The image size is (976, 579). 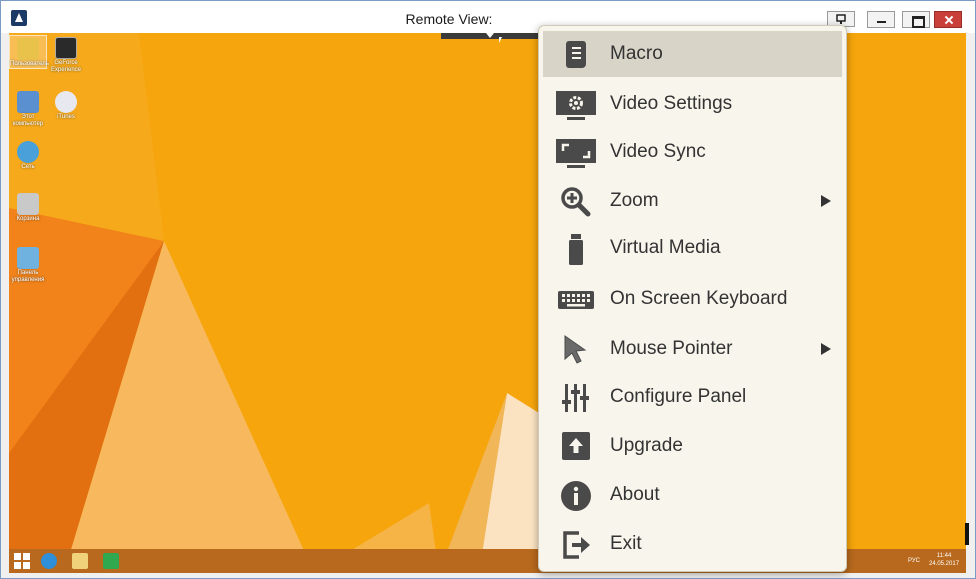 I want to click on desktop-icon-network: Сеть, so click(x=28, y=155).